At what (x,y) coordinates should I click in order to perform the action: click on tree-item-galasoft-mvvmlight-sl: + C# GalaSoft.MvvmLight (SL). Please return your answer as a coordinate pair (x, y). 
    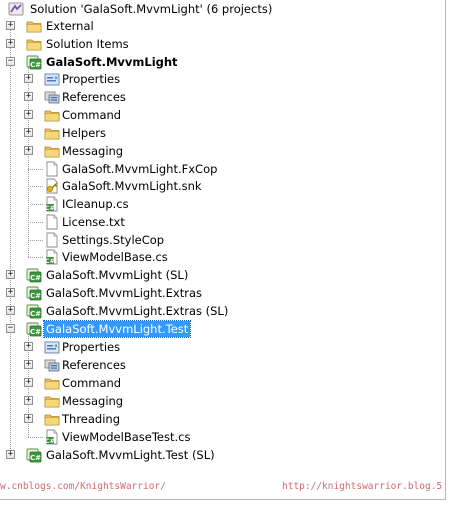
    Looking at the image, I should click on (223, 275).